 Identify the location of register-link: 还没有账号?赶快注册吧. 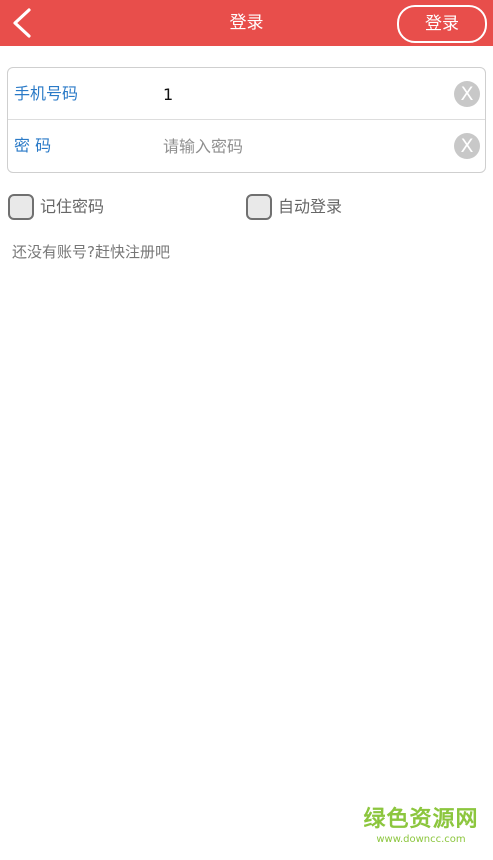
(91, 251).